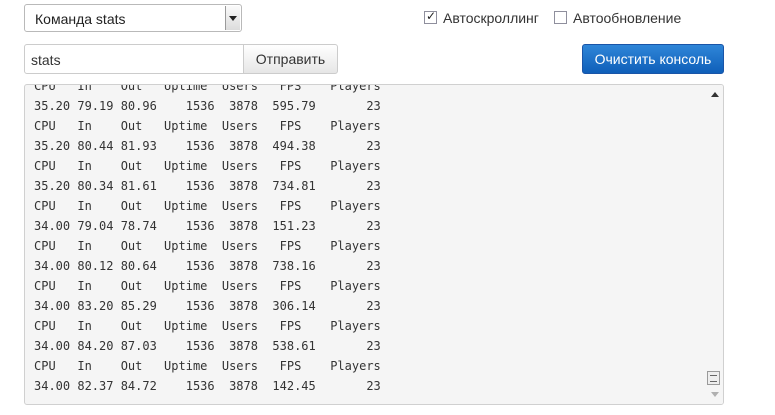 The image size is (775, 415). What do you see at coordinates (714, 244) in the screenshot?
I see `console-scrollbar` at bounding box center [714, 244].